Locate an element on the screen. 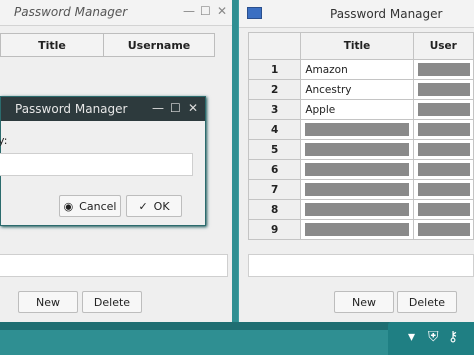 The height and width of the screenshot is (355, 474). column-header-user: User is located at coordinates (443, 46).